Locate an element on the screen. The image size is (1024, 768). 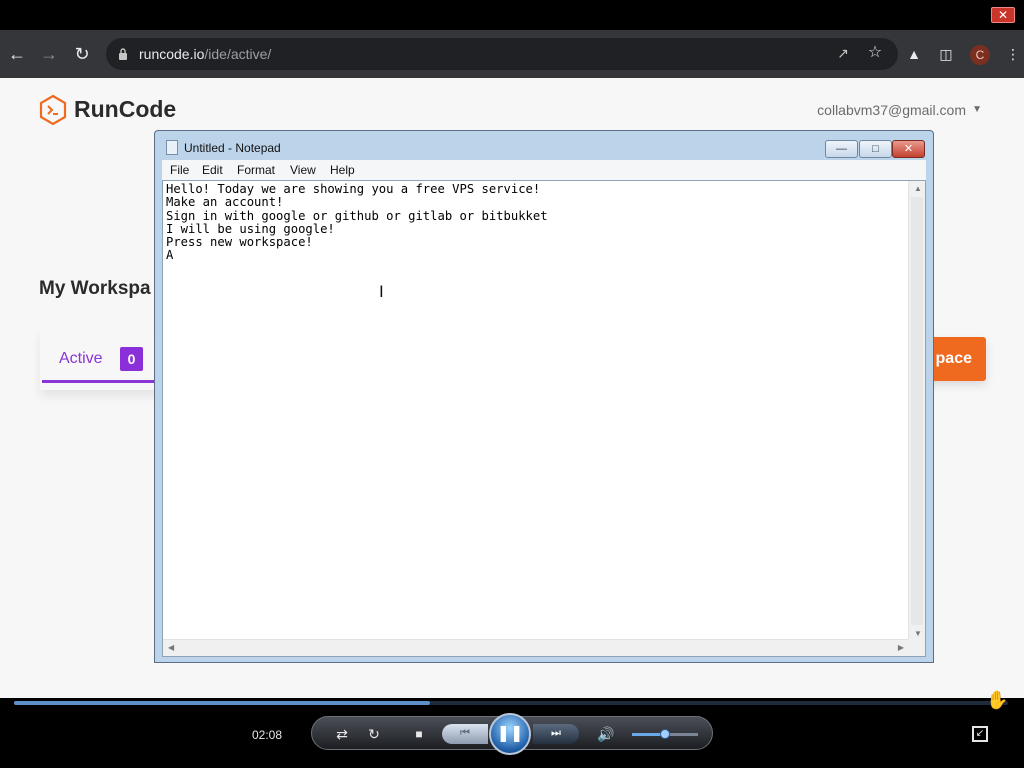
hand-cursor-icon: ✋ is located at coordinates (997, 700).